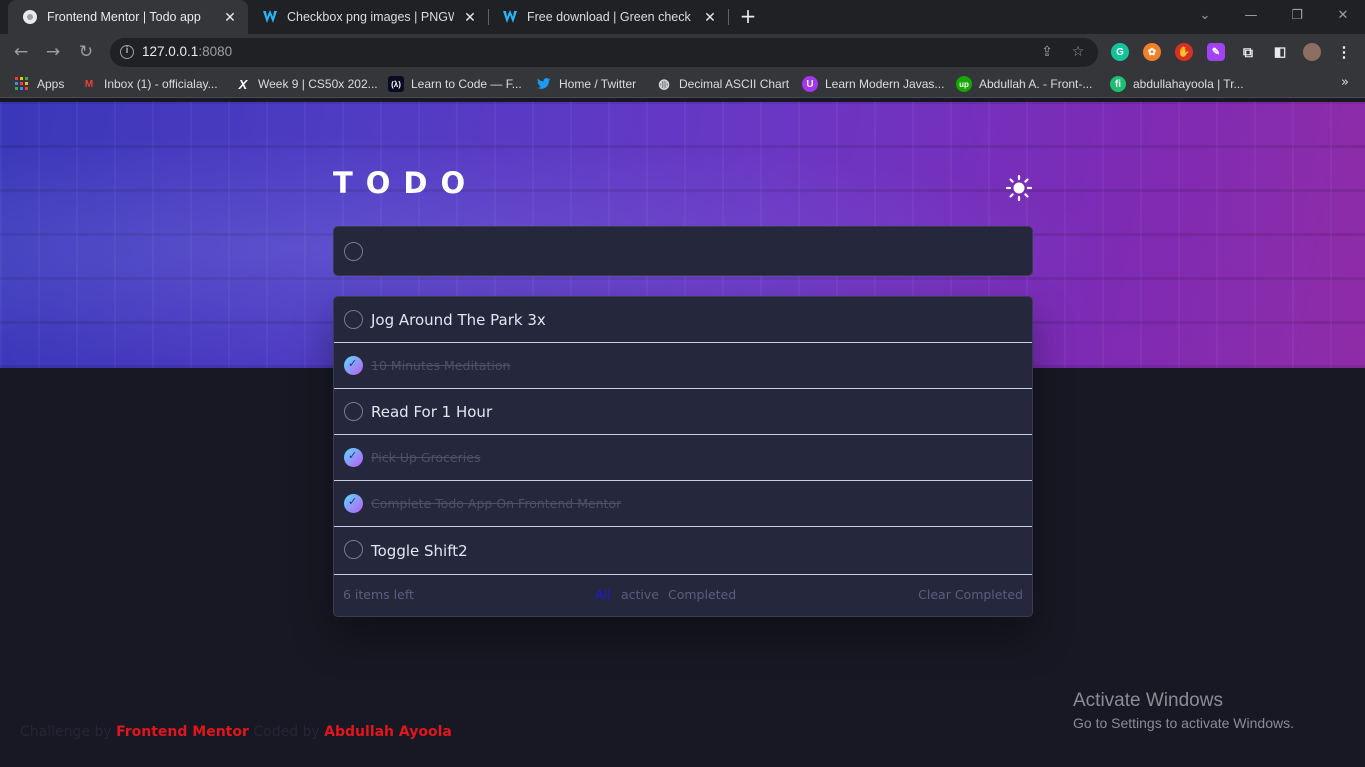 The image size is (1365, 767). I want to click on filter-active-button: active, so click(640, 594).